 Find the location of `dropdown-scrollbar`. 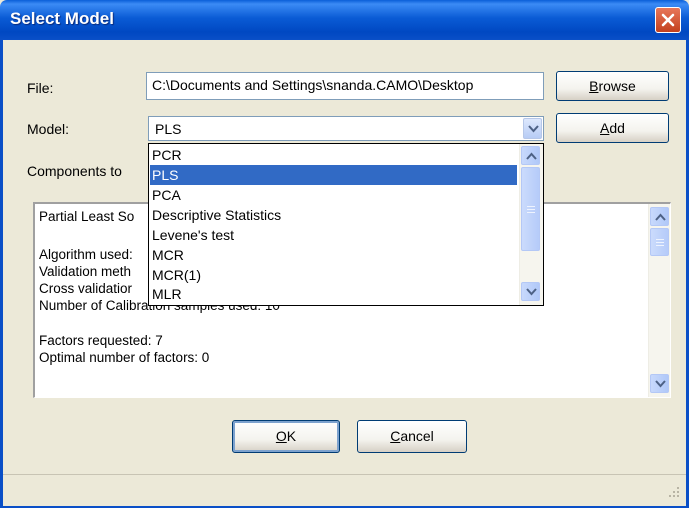

dropdown-scrollbar is located at coordinates (531, 224).